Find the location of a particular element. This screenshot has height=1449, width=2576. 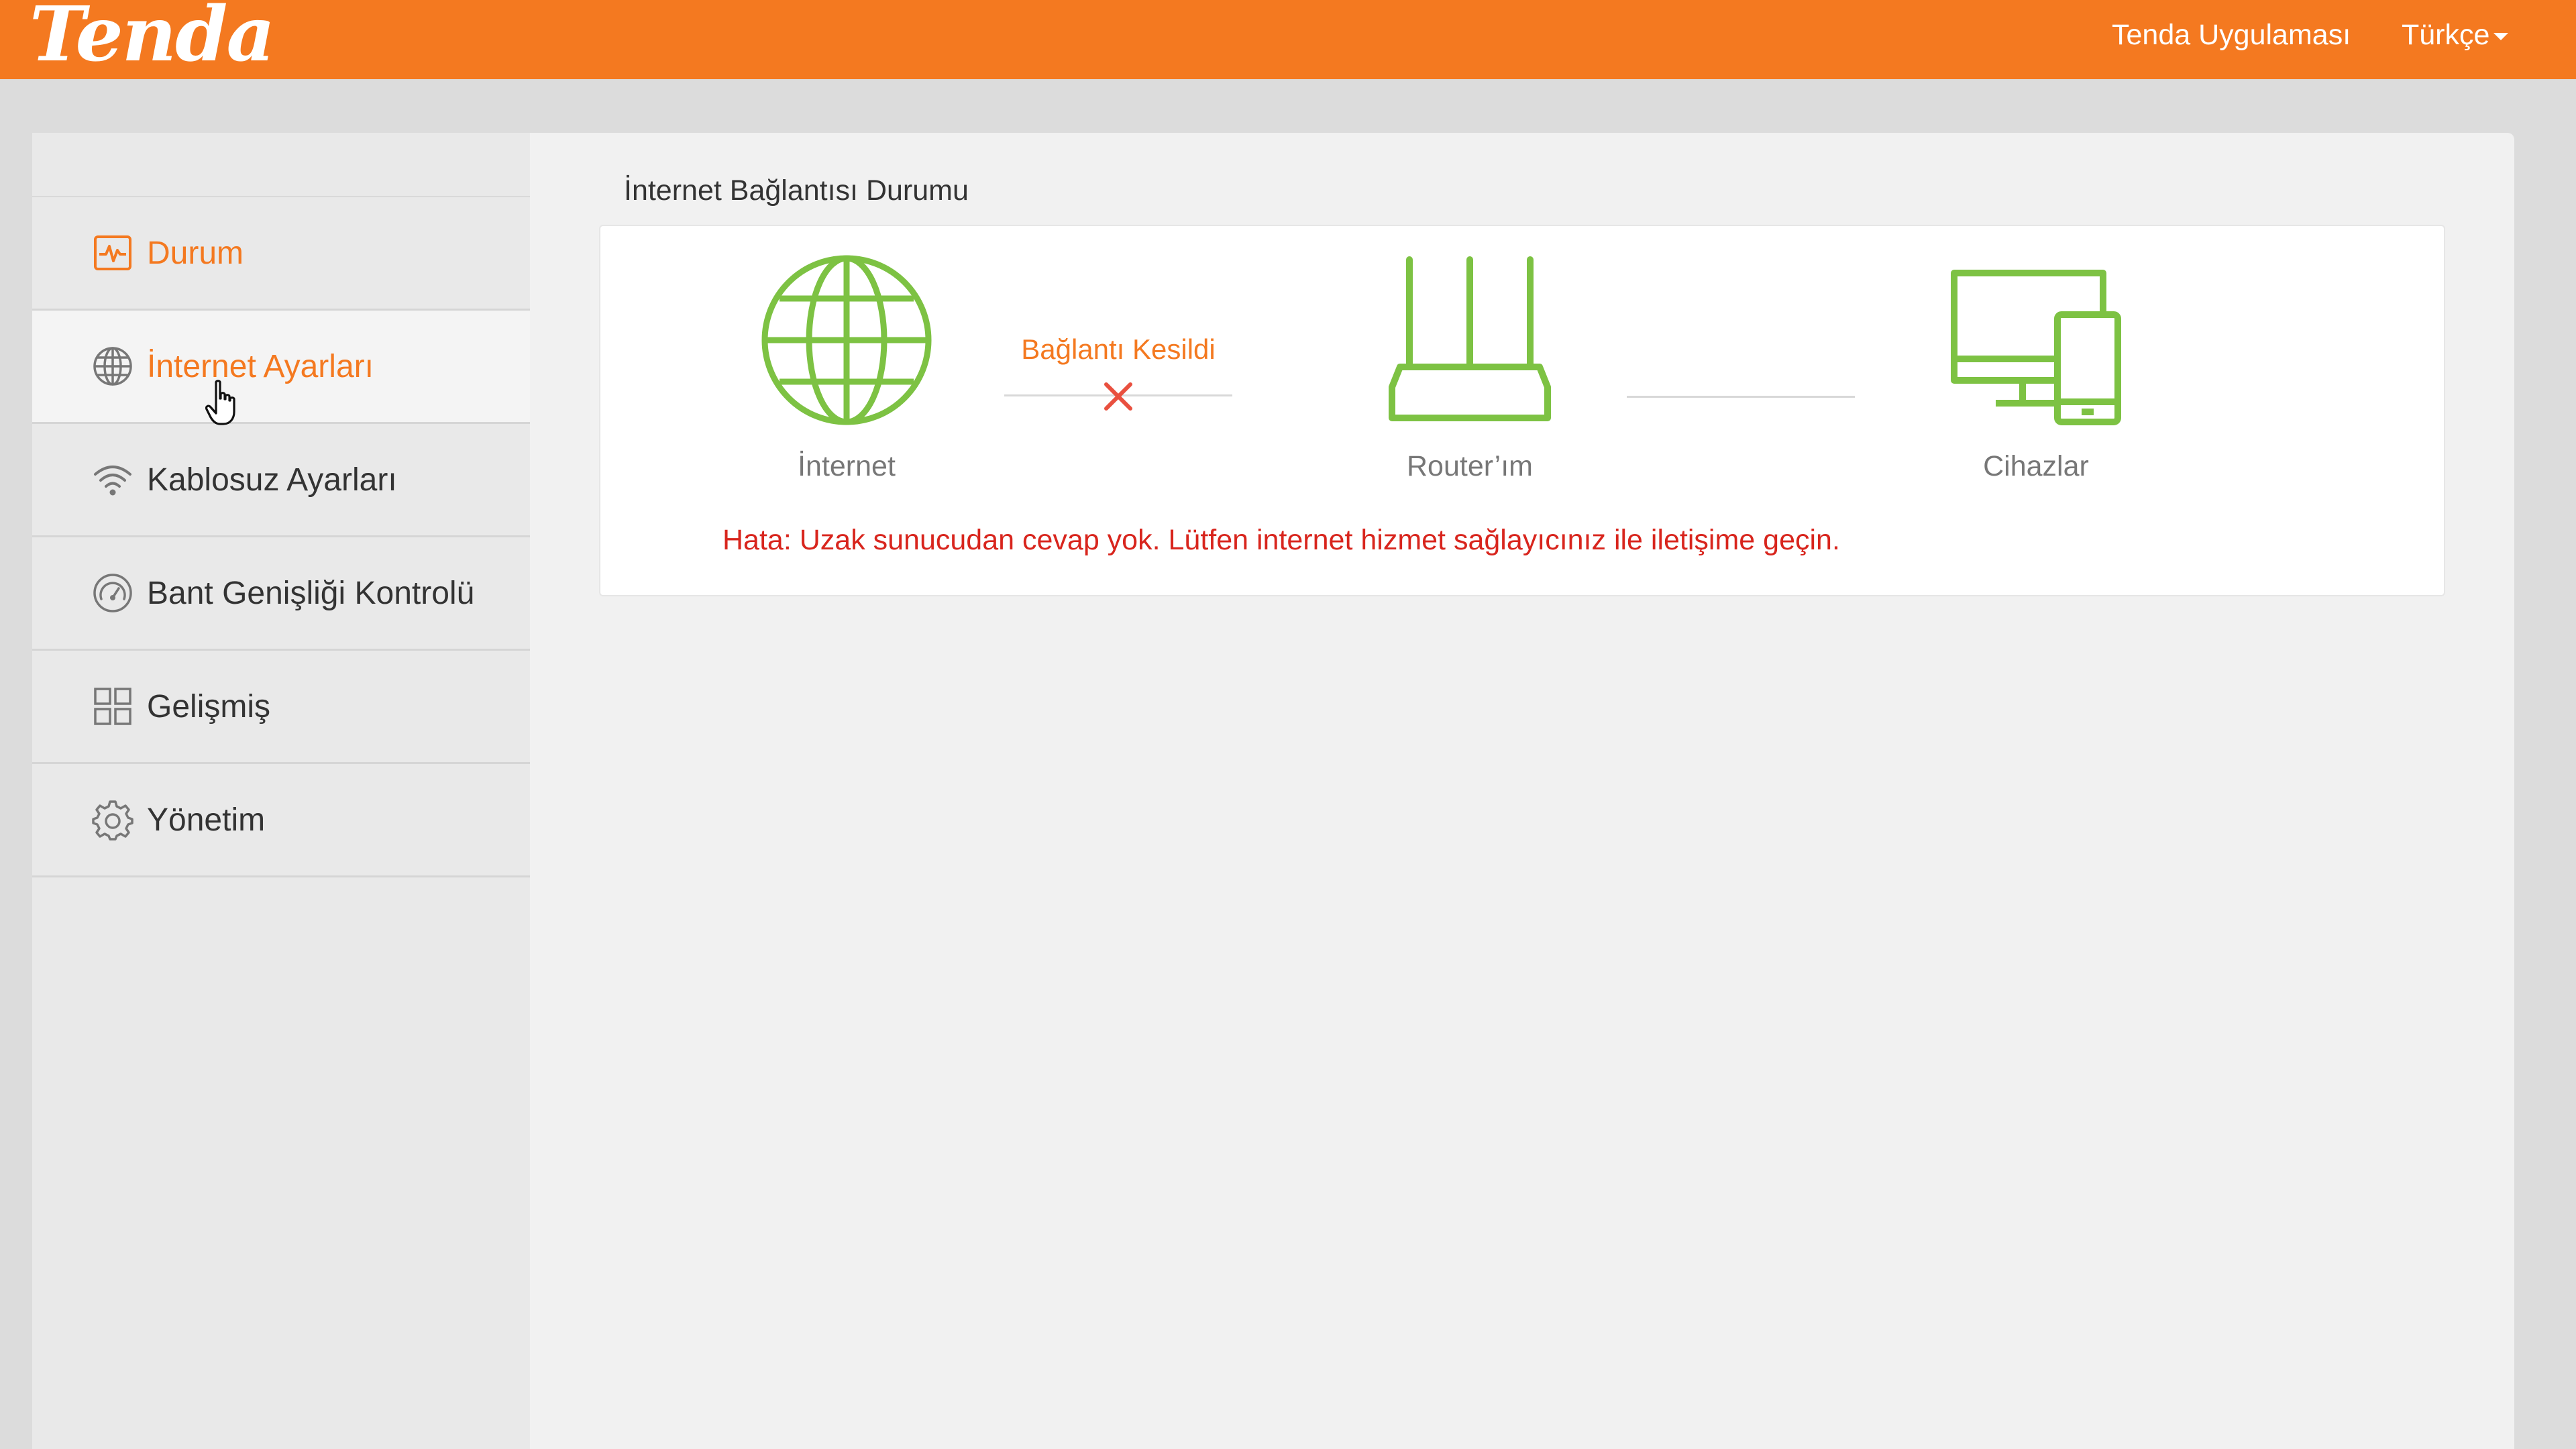

tenda-app-link: Tenda Uygulaması is located at coordinates (2231, 35).